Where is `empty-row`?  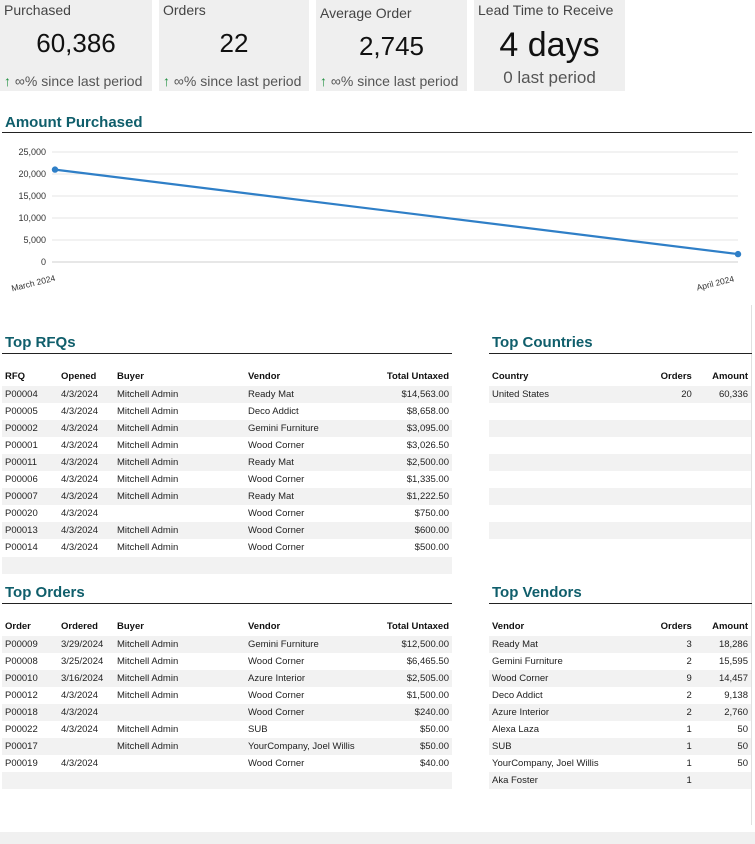 empty-row is located at coordinates (620, 496).